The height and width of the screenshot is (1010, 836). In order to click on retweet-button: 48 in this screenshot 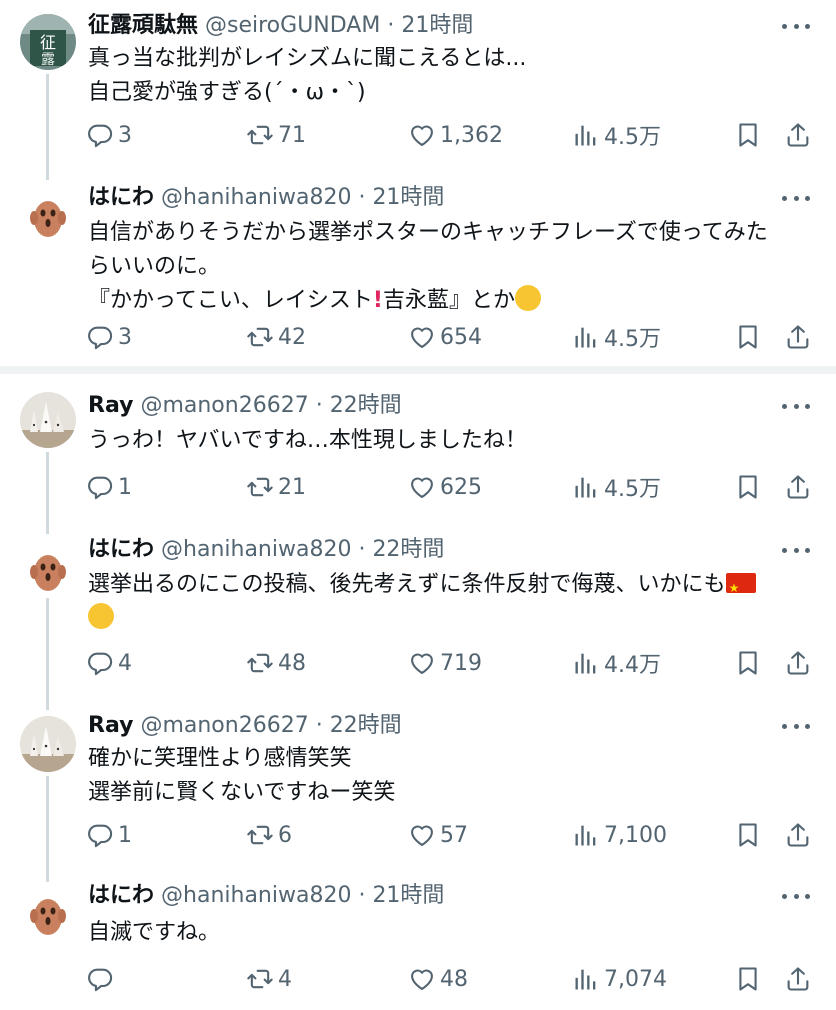, I will do `click(276, 663)`.